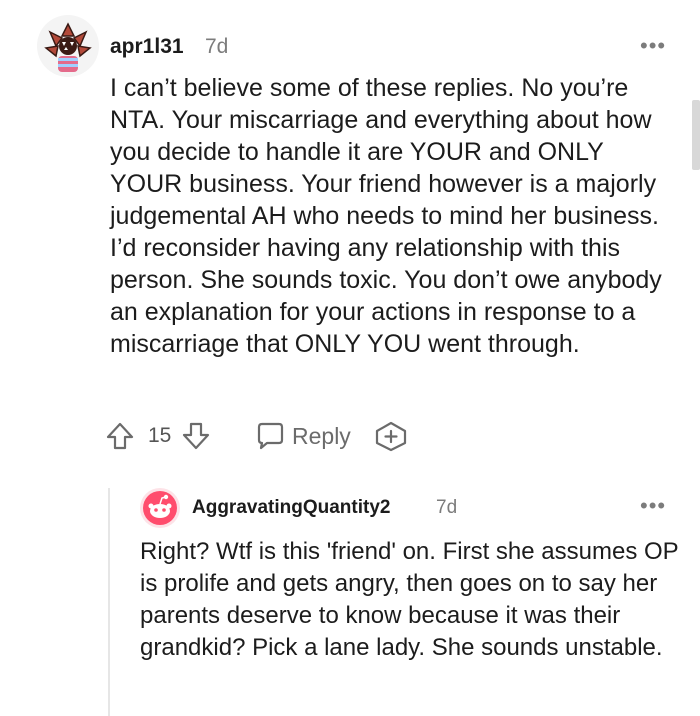 Image resolution: width=700 pixels, height=716 pixels. I want to click on avatar-snoo-icon, so click(160, 508).